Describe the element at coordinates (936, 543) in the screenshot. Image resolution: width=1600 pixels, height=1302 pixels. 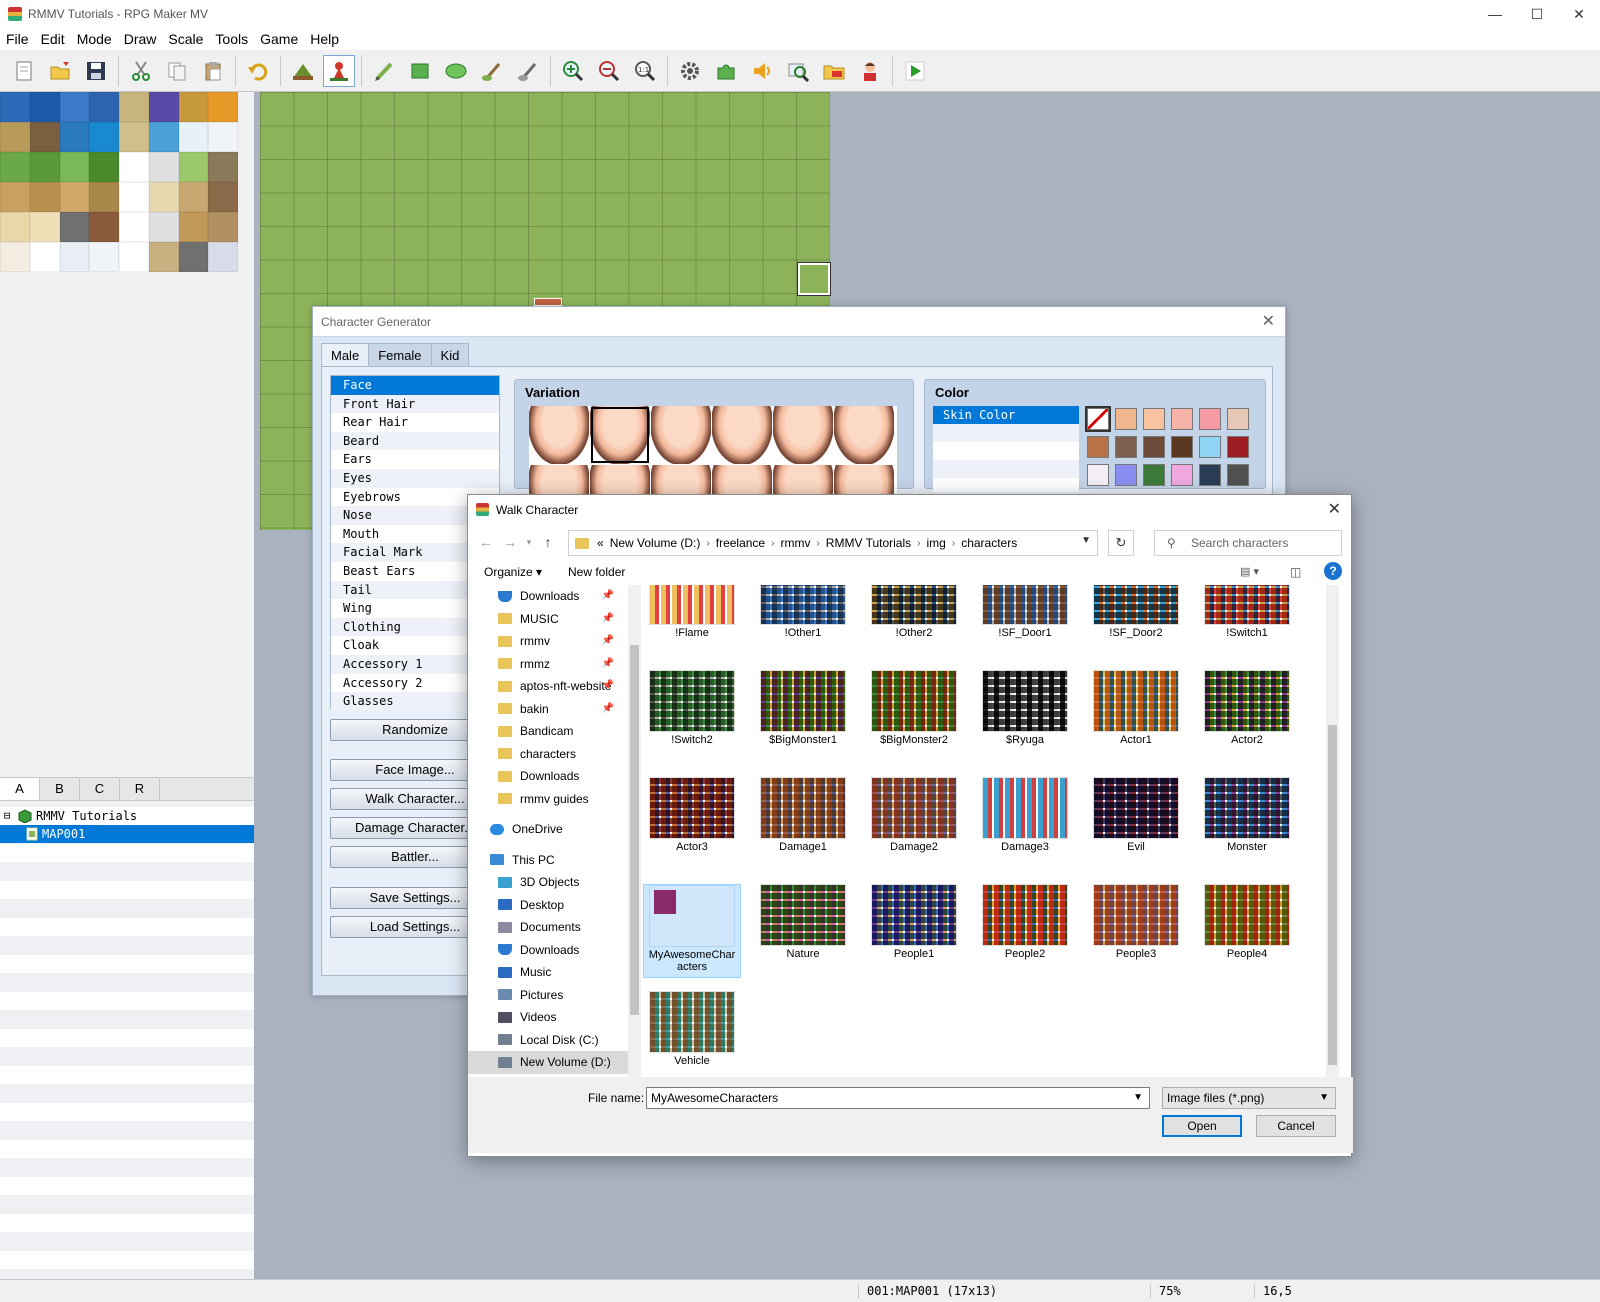
I see `path-segment: img` at that location.